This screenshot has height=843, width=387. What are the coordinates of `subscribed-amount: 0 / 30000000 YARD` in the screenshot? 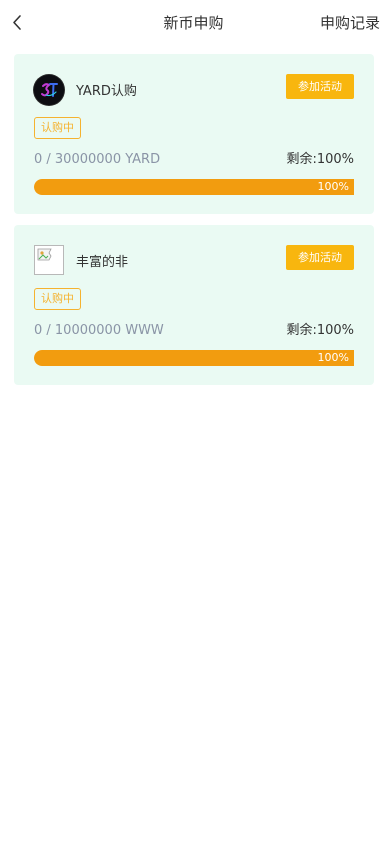 It's located at (97, 159).